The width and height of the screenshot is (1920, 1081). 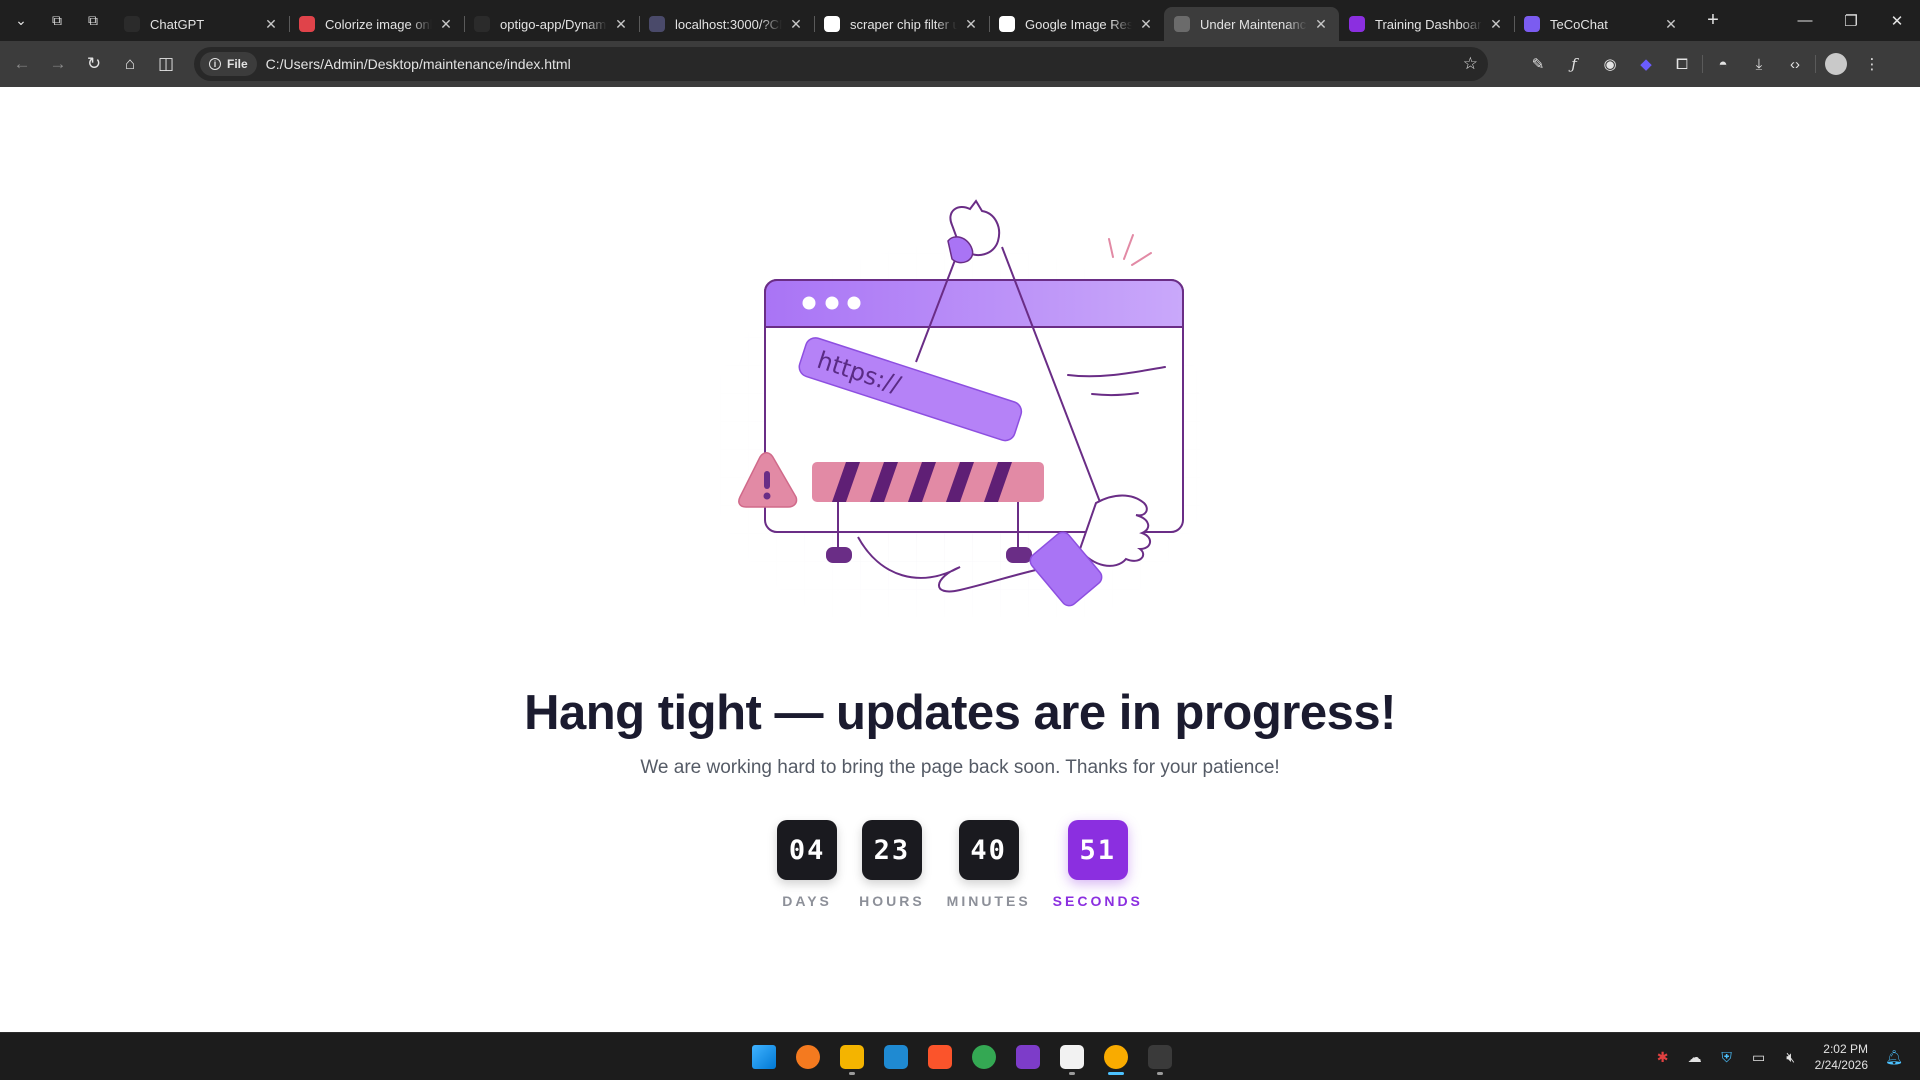 I want to click on file-explorer-icon, so click(x=852, y=1057).